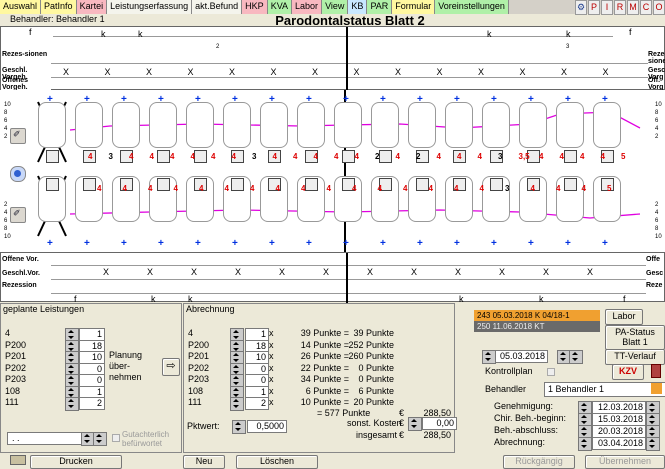 The height and width of the screenshot is (469, 665). I want to click on date1-field: 05.03.2018, so click(521, 356).